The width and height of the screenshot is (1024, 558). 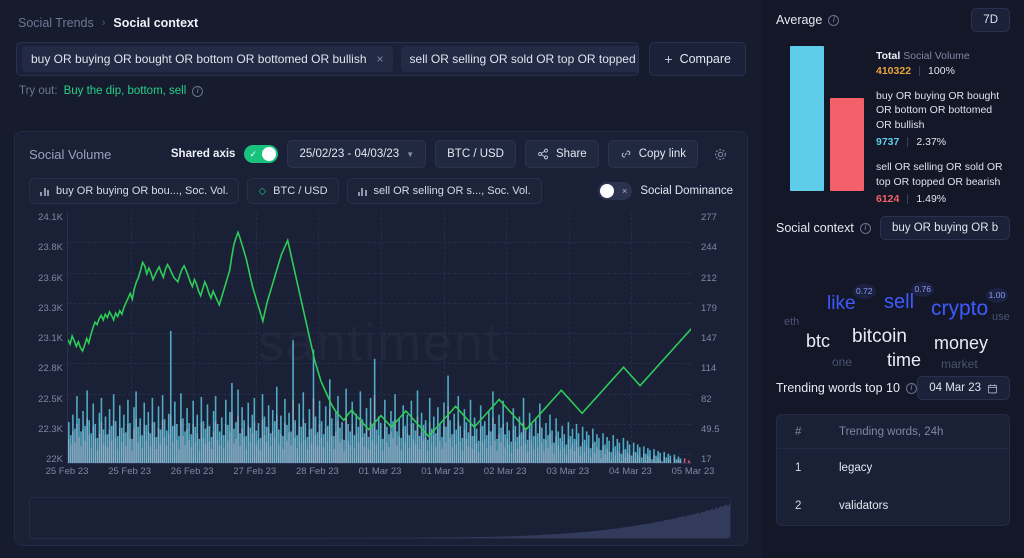 What do you see at coordinates (665, 191) in the screenshot?
I see `social-dominance-control: × Social Dominance` at bounding box center [665, 191].